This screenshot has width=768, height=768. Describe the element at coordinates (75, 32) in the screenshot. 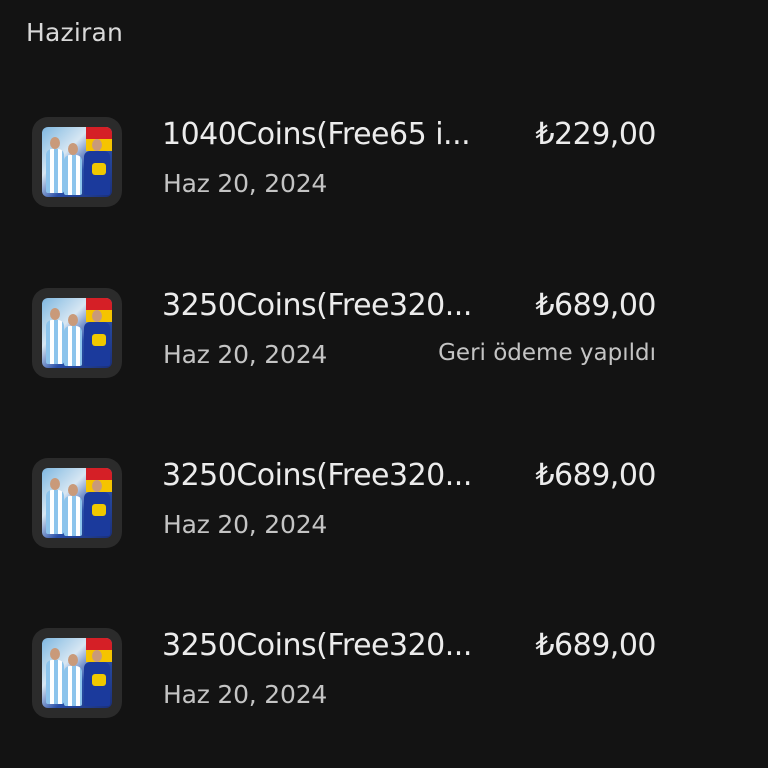

I see `month-section-header: Haziran` at that location.